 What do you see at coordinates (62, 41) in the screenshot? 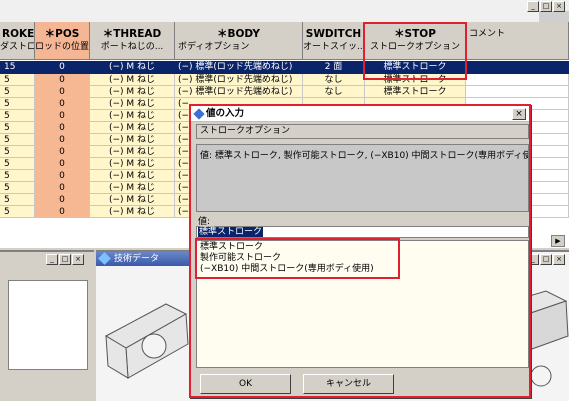
I see `column-header-pos: ＊POS ロッドの位置 .` at bounding box center [62, 41].